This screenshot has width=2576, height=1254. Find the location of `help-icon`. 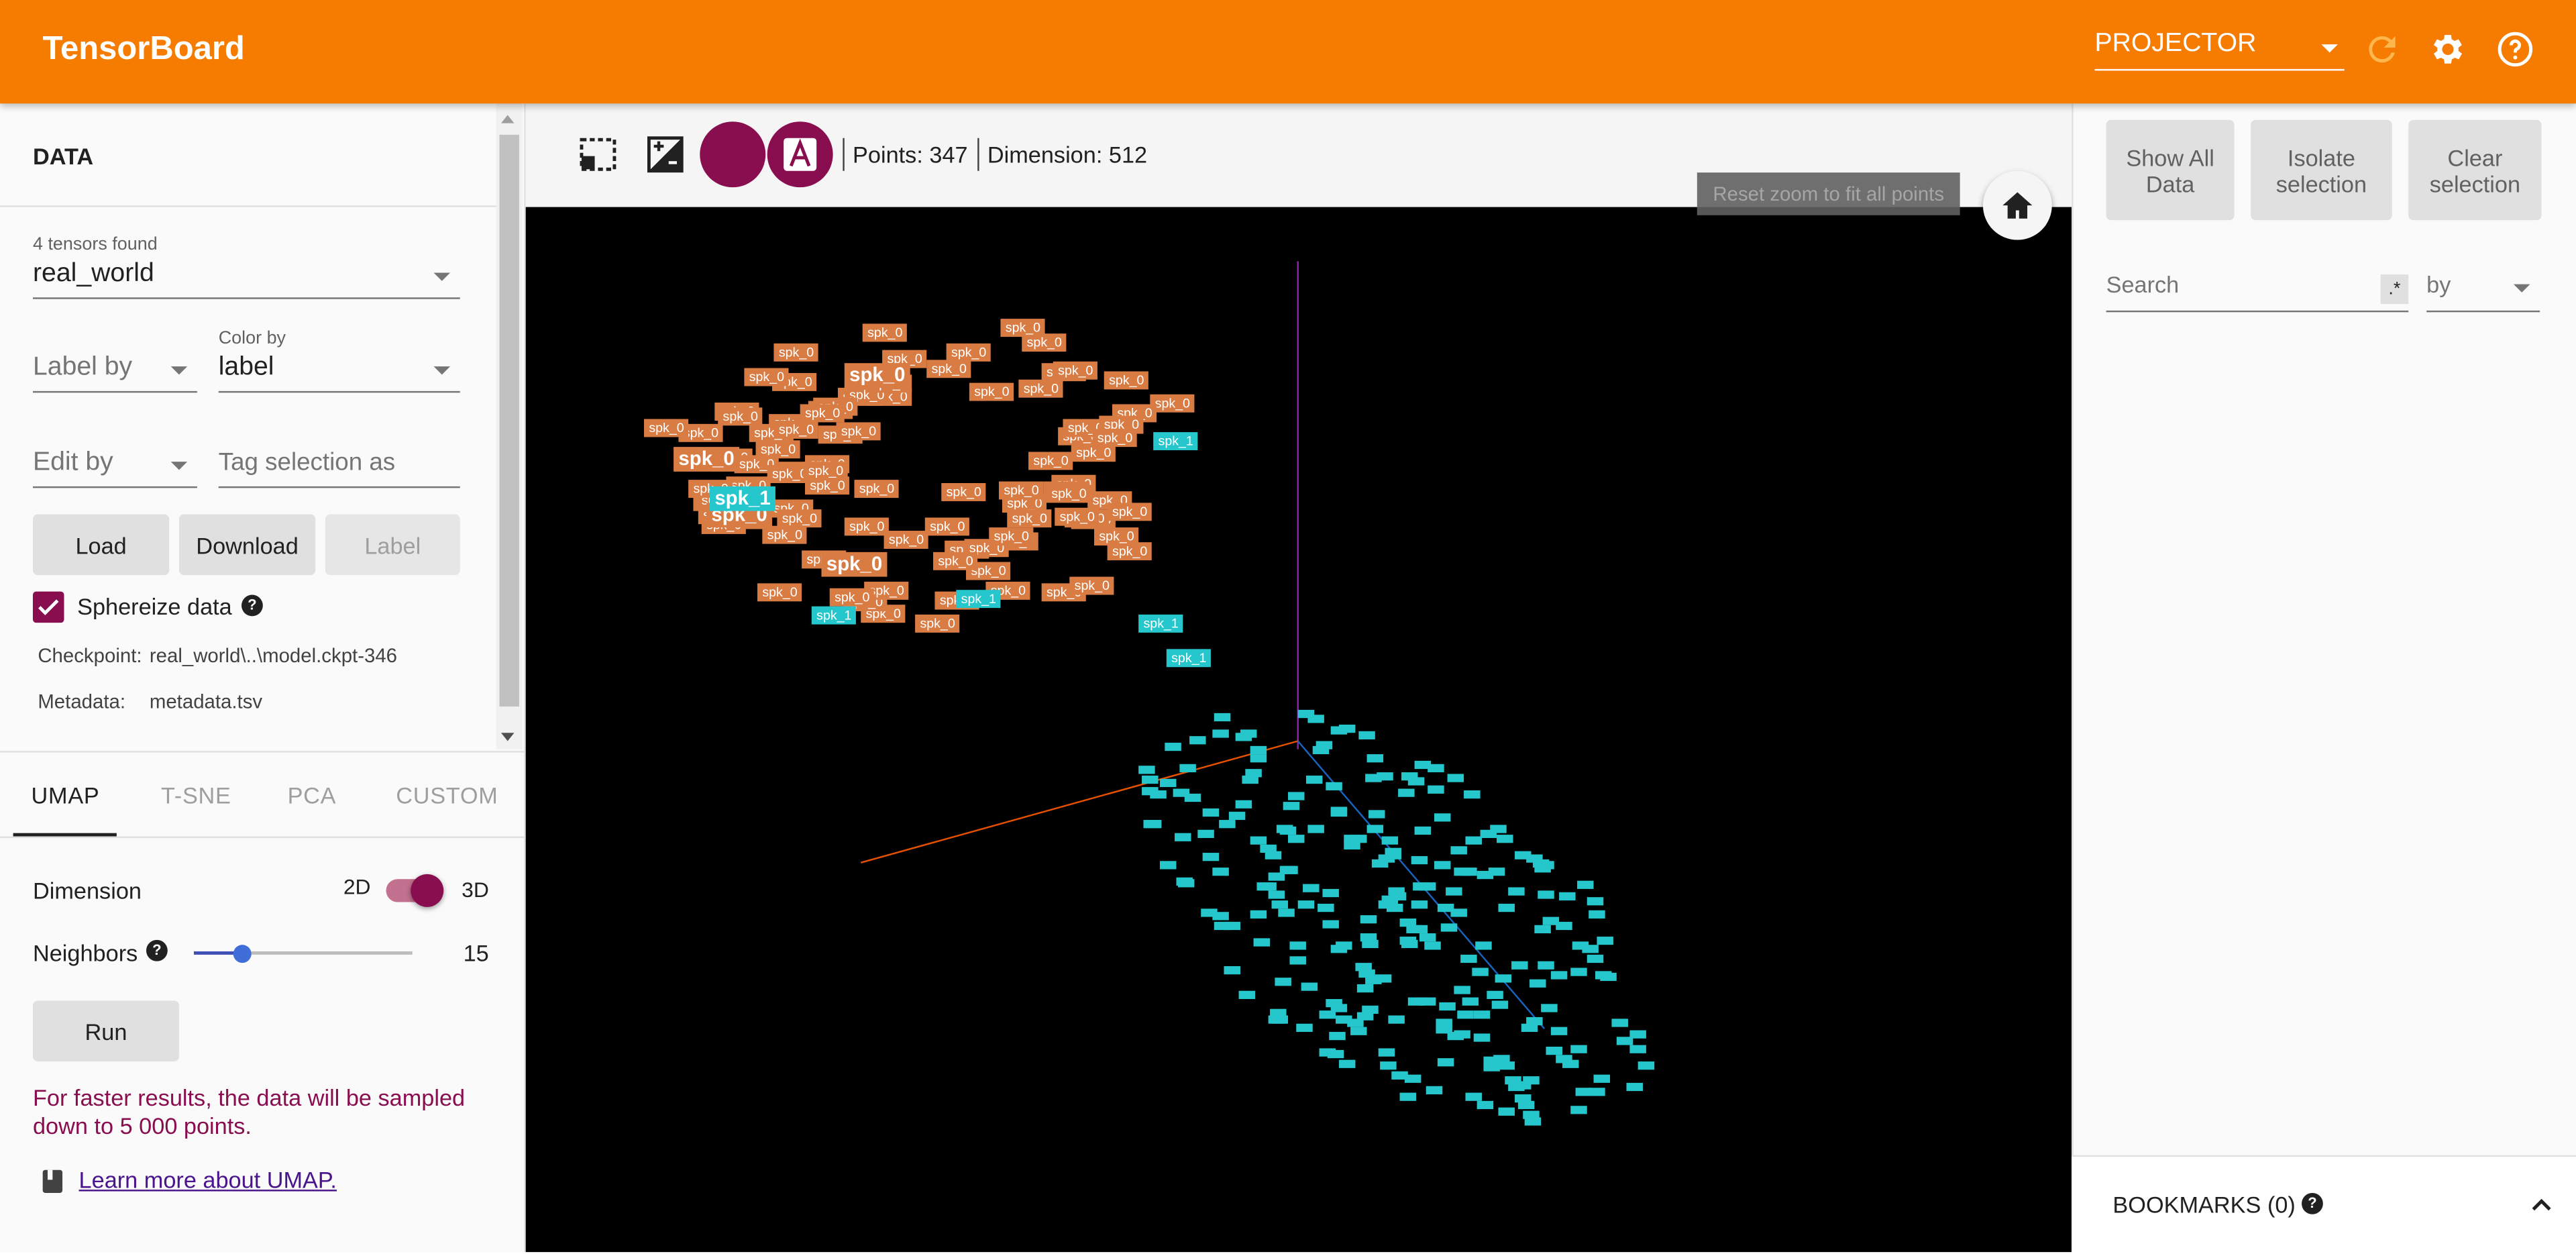

help-icon is located at coordinates (2515, 49).